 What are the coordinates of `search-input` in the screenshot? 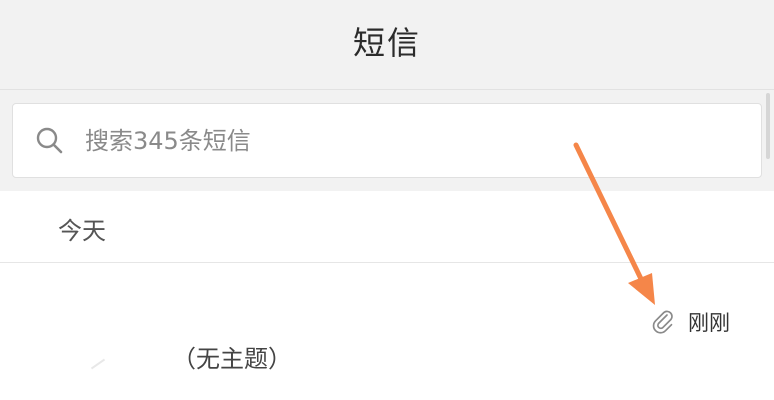 It's located at (385, 140).